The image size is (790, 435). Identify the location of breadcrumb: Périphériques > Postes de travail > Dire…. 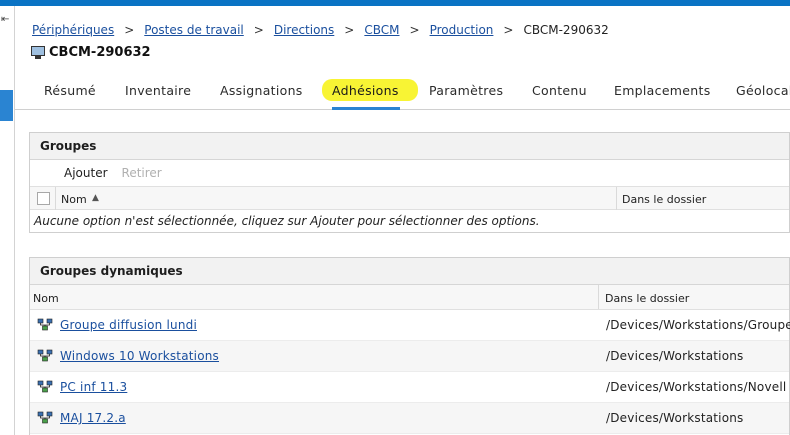
(320, 30).